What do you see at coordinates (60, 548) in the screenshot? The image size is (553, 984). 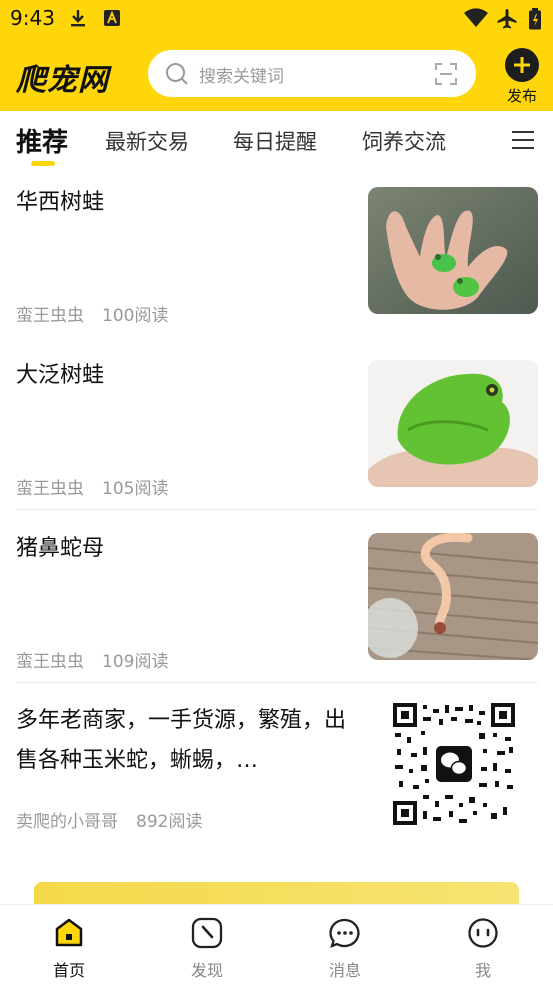 I see `feed-item-title: 猪鼻蛇母` at bounding box center [60, 548].